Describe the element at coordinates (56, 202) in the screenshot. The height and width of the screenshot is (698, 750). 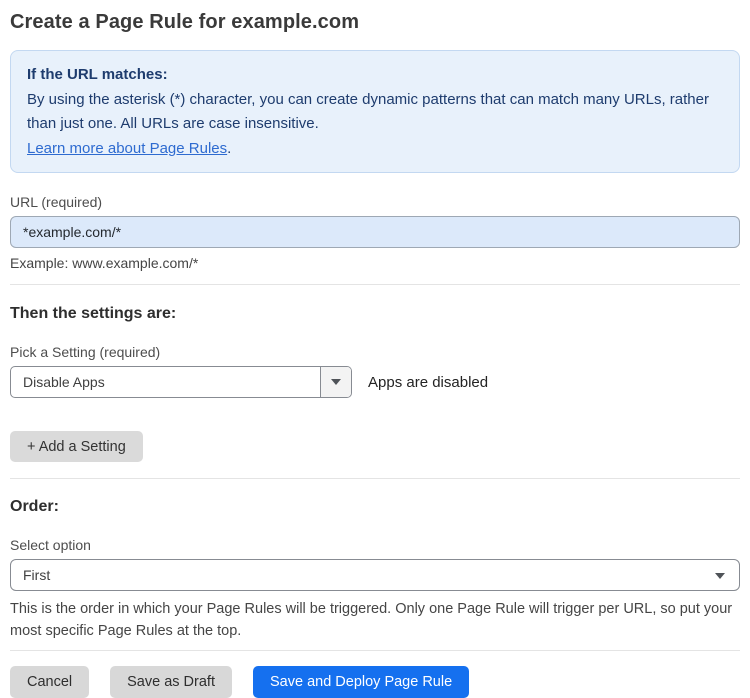
I see `url-field-label: URL (required)` at that location.